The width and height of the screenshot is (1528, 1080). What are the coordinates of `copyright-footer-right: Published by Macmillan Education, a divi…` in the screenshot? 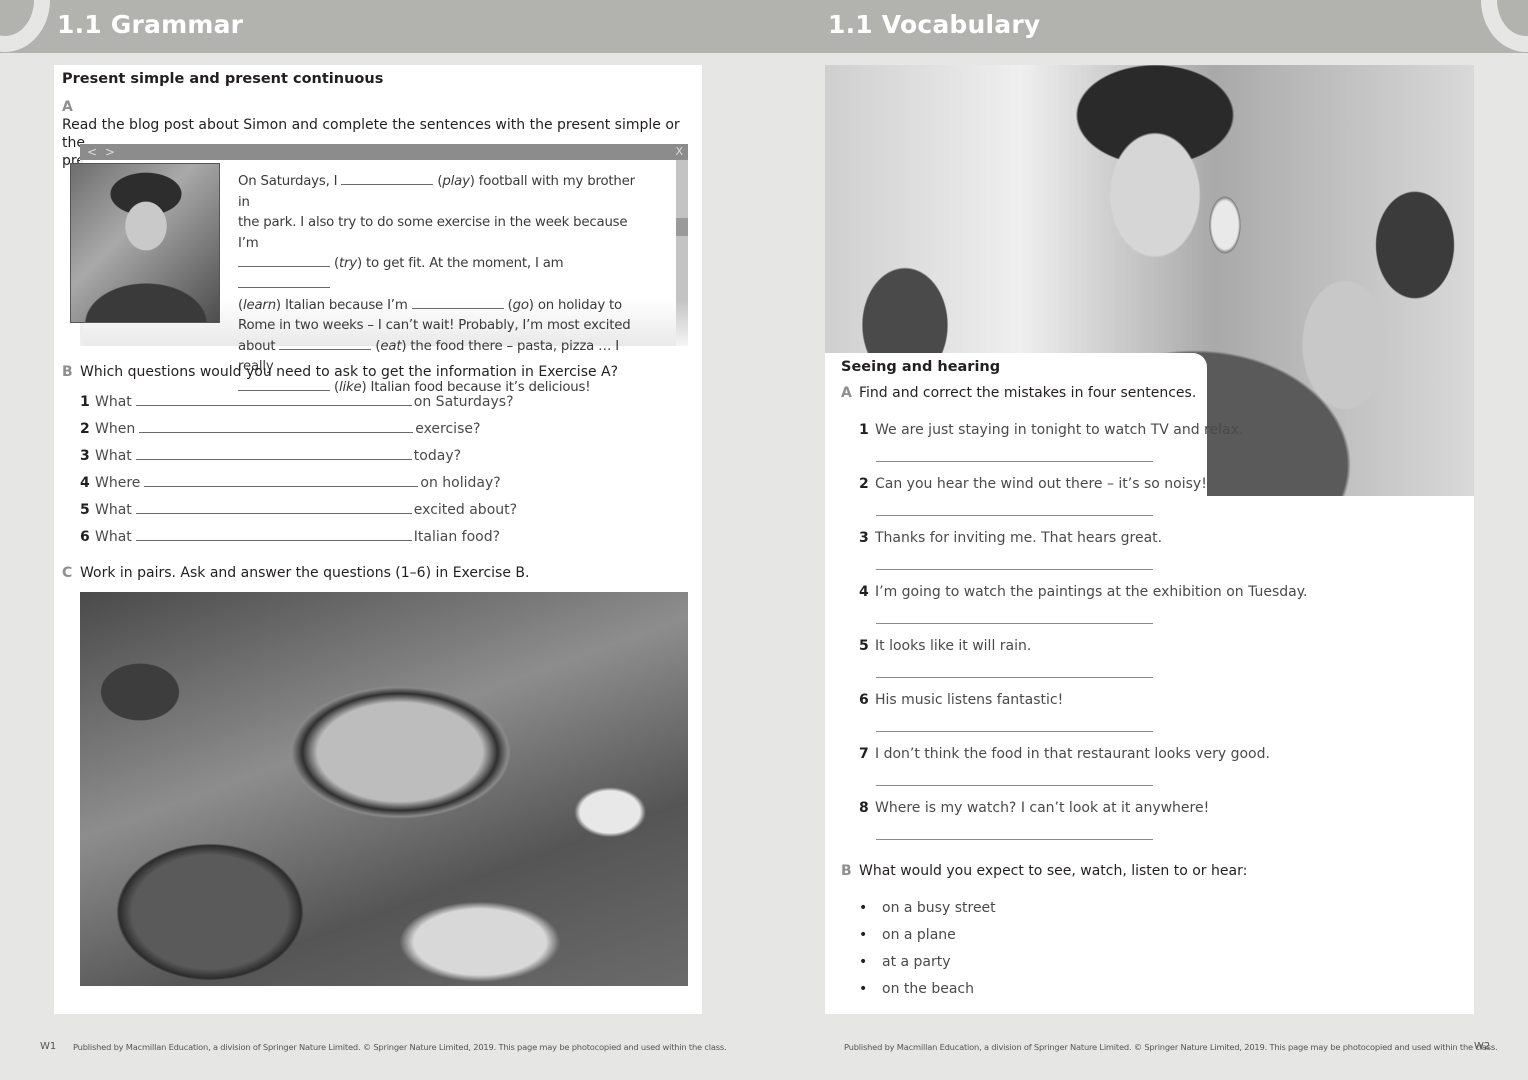 It's located at (1171, 1047).